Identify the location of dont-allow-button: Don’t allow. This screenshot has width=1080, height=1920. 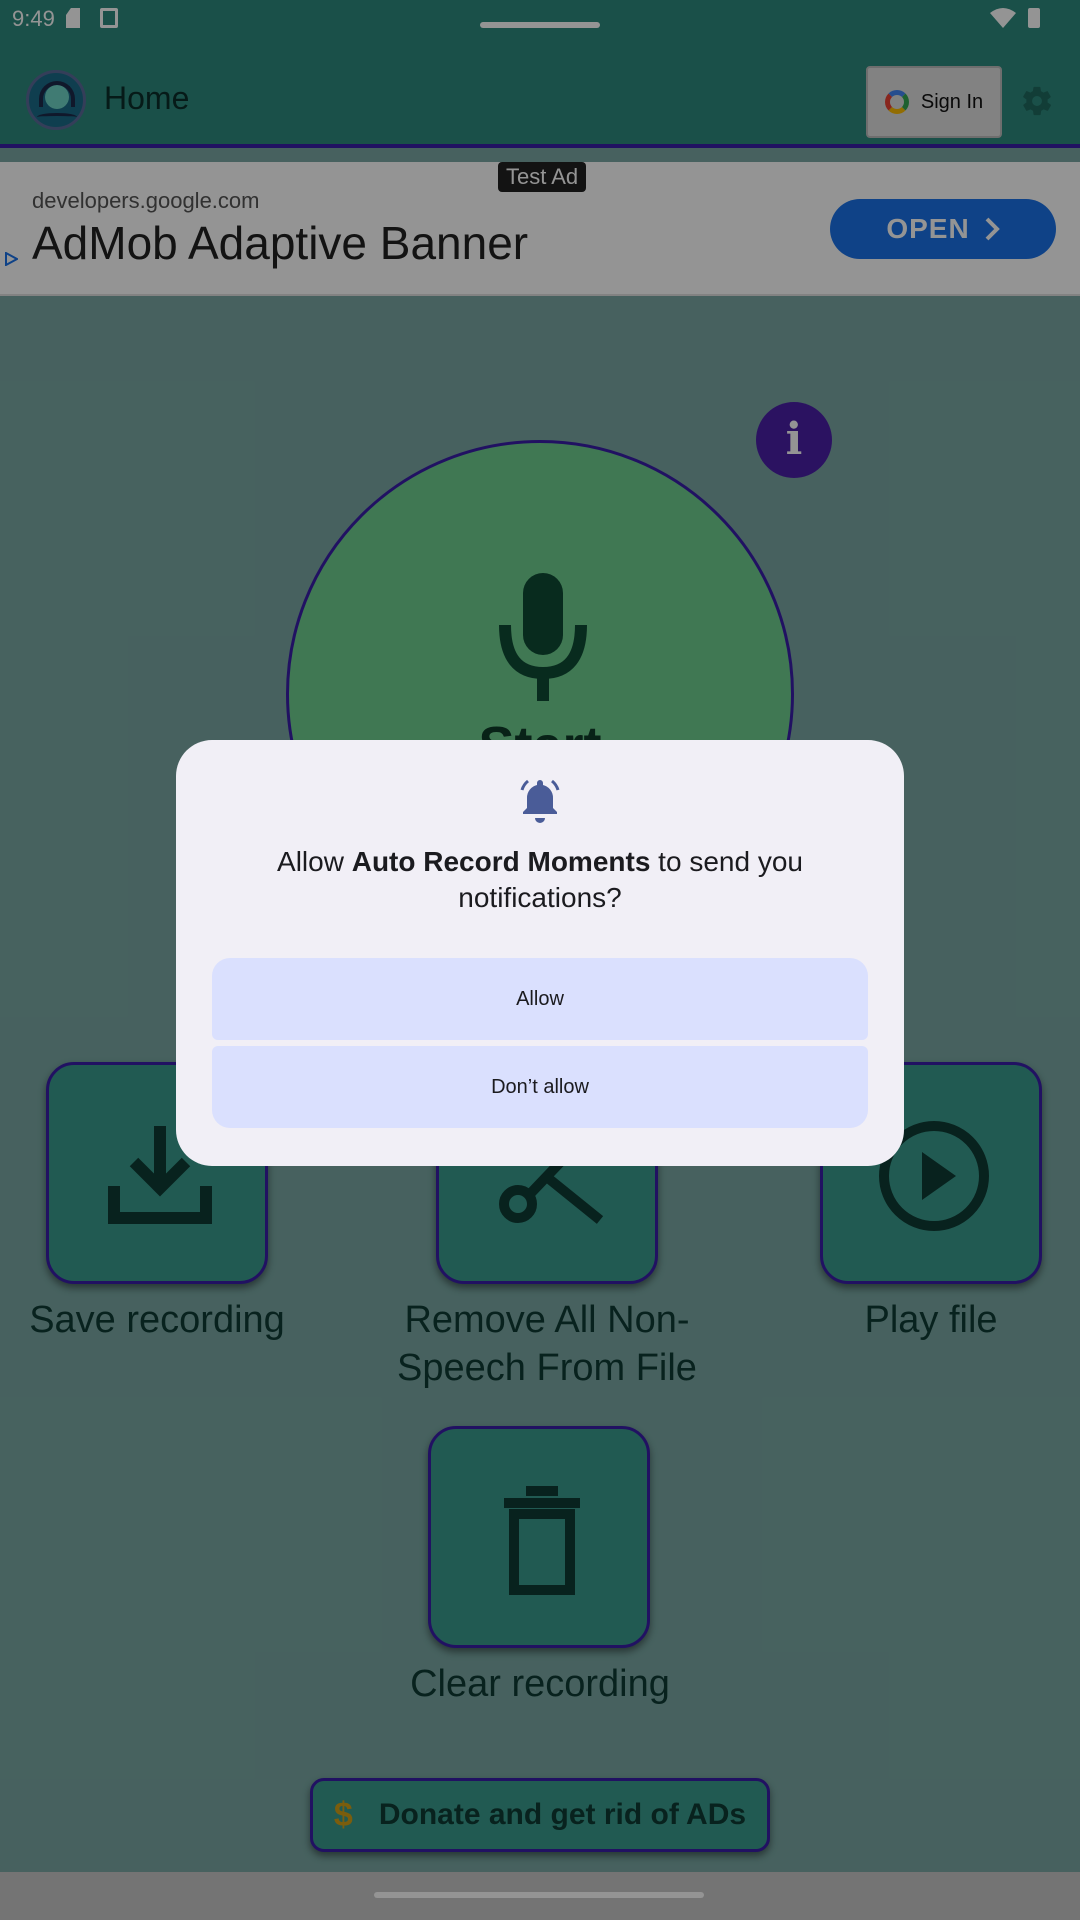
(540, 1087).